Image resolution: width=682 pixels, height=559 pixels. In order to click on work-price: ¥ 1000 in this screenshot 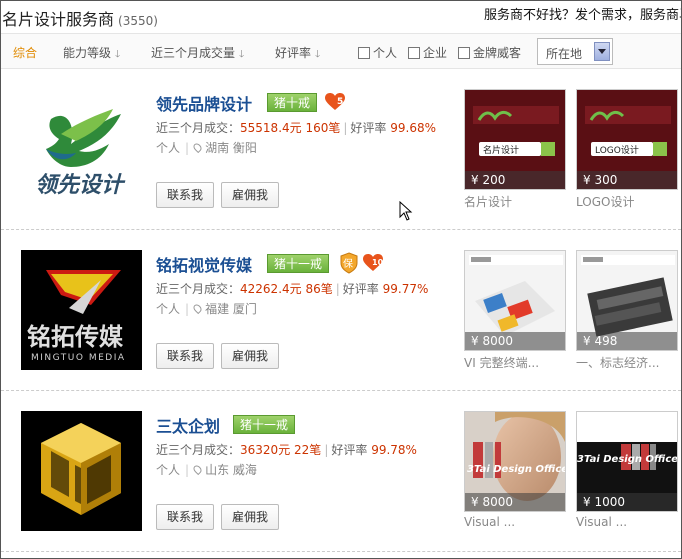, I will do `click(627, 502)`.